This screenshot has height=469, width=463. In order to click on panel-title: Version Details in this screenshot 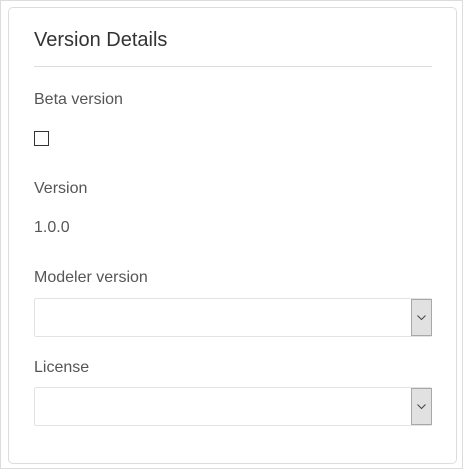, I will do `click(101, 40)`.